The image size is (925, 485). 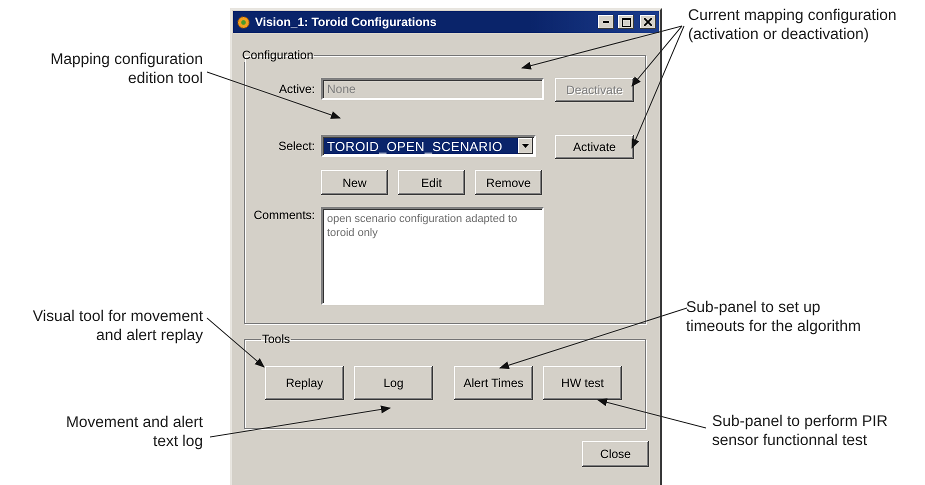 I want to click on caret-icon, so click(x=525, y=146).